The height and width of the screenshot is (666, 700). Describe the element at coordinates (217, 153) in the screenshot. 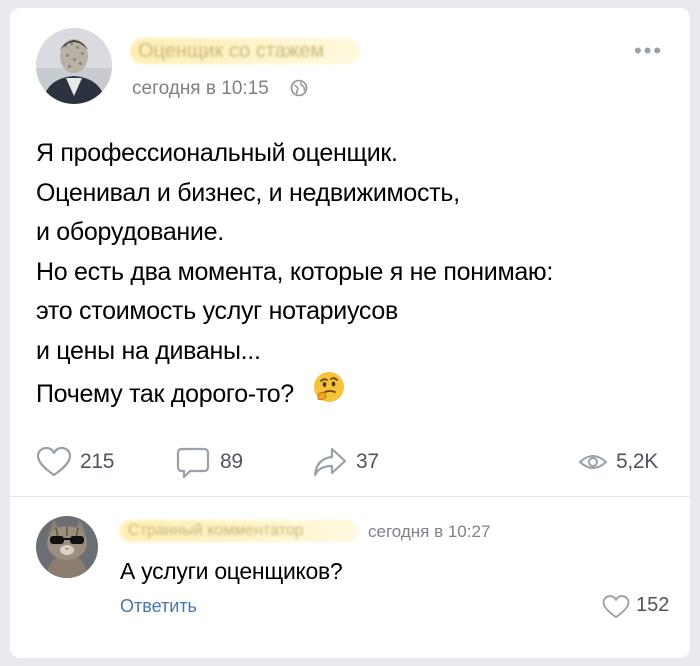

I see `post-text-line: Я профессиональный оценщик.` at that location.